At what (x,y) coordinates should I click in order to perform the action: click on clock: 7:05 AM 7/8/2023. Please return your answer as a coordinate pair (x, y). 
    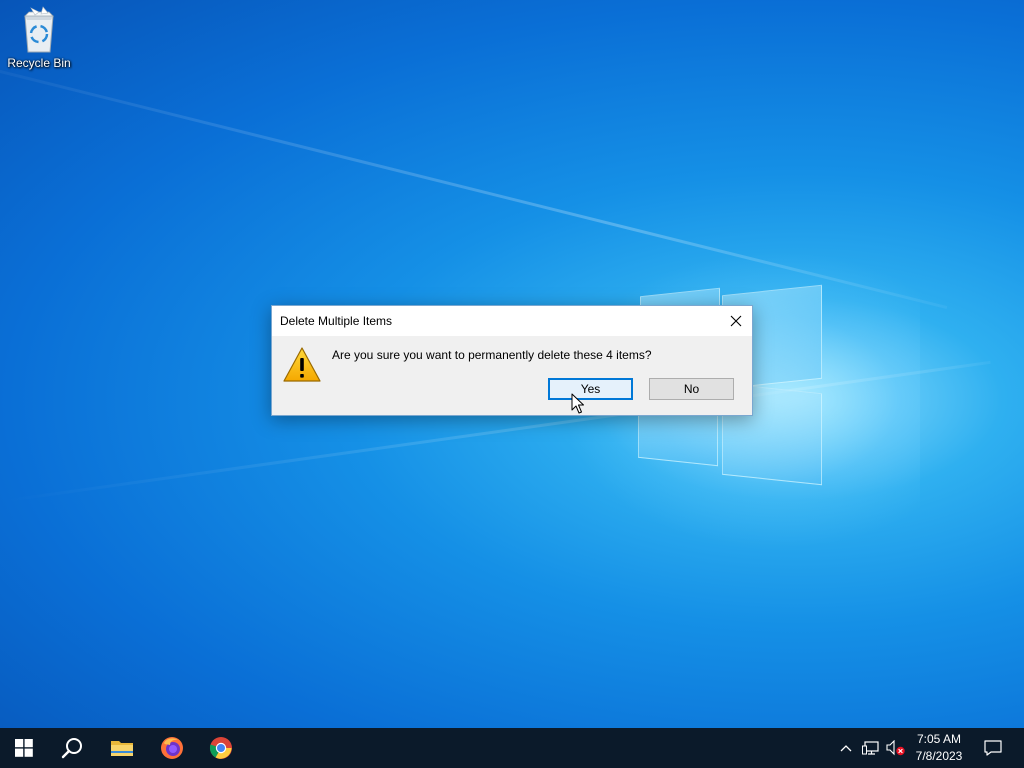
    Looking at the image, I should click on (939, 748).